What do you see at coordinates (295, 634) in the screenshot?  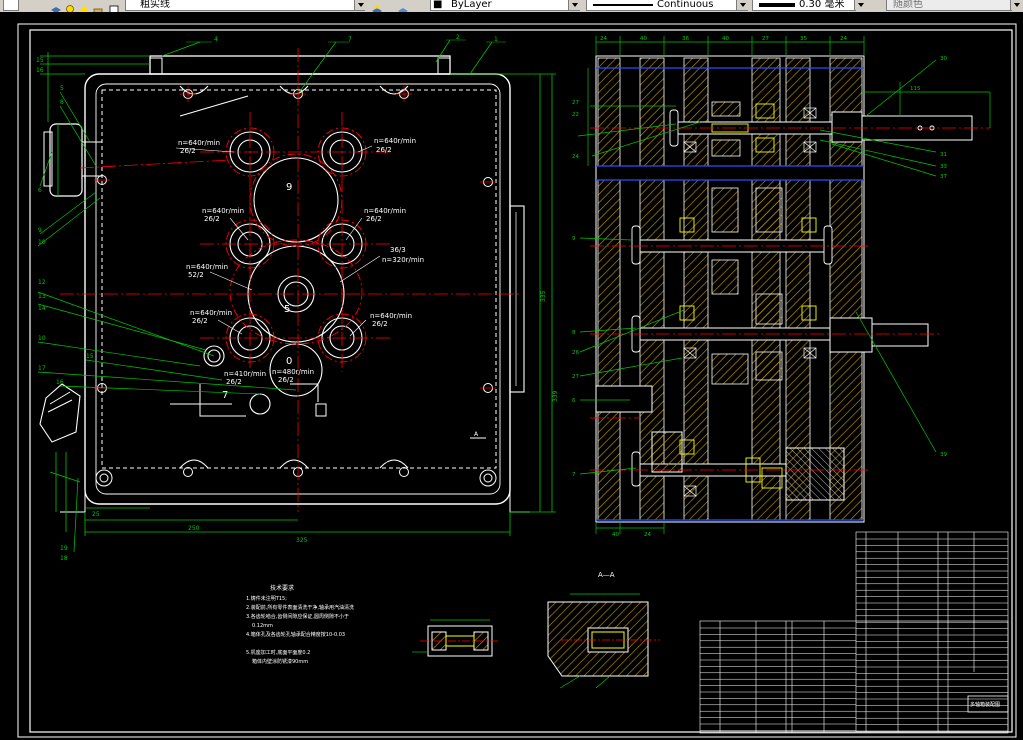 I see `tech-req-line: 4.箱体孔及各齿轮孔轴承配合精度按10-0.03` at bounding box center [295, 634].